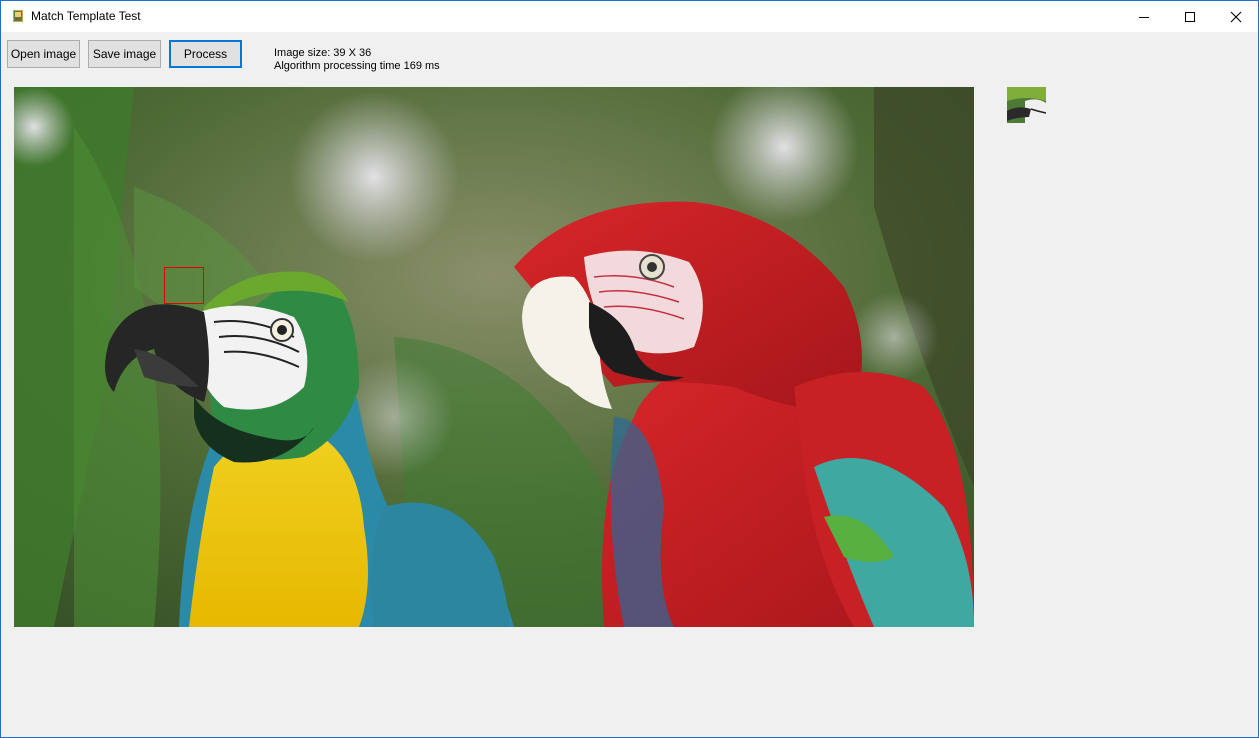  What do you see at coordinates (43, 54) in the screenshot?
I see `open-image-button: Open image` at bounding box center [43, 54].